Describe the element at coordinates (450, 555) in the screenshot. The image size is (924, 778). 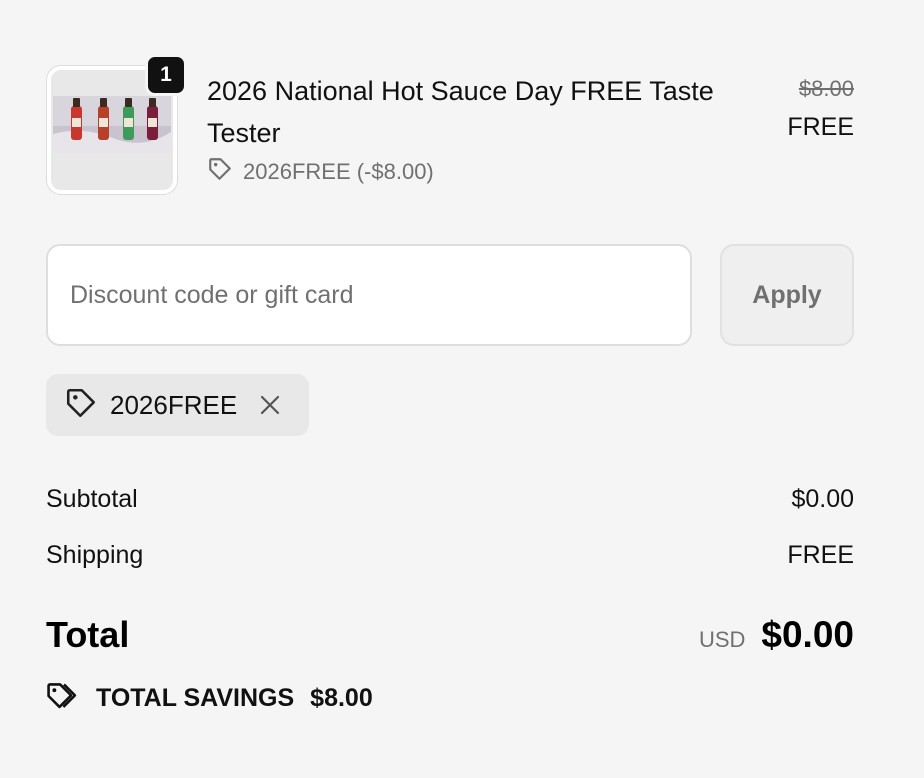
I see `shipping-row: Shipping FREE` at that location.